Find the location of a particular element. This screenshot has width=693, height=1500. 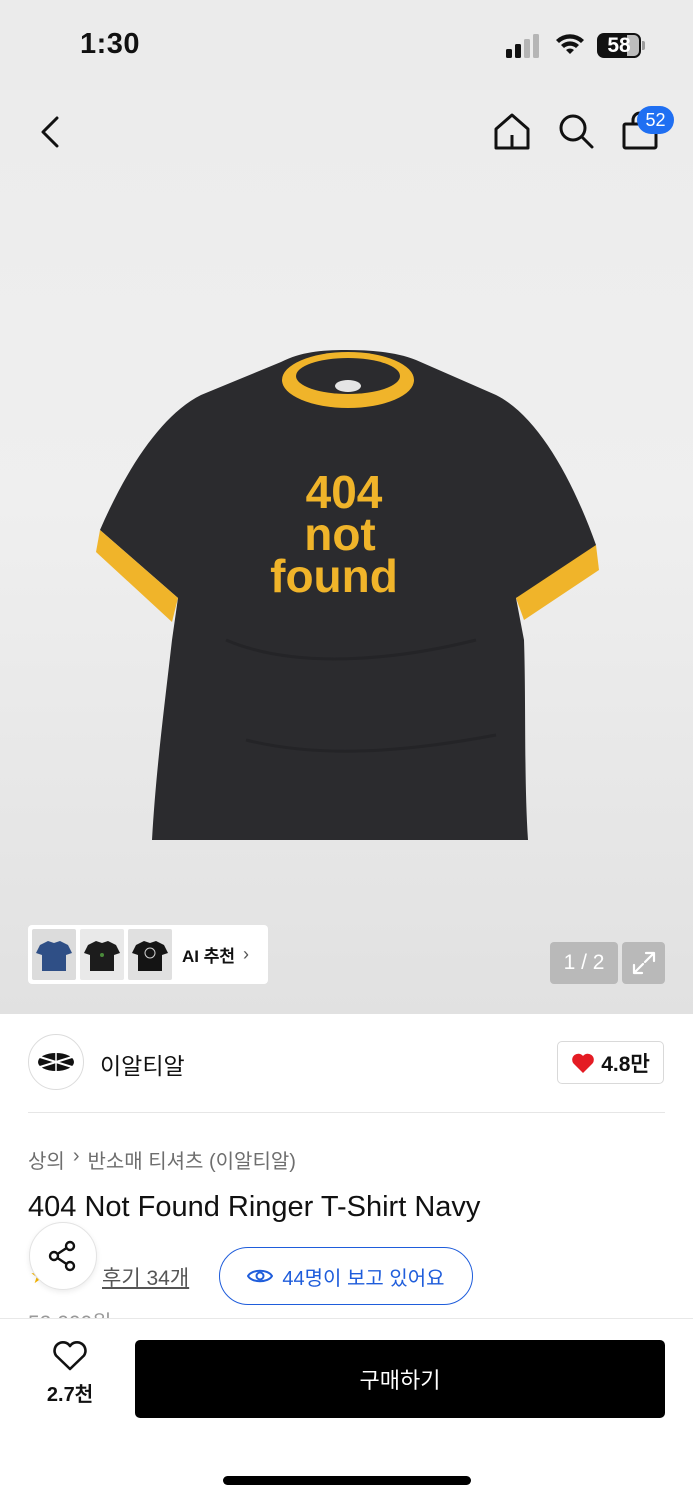

breadcrumb: 상의 › 반소매 티셔츠 (이알티알) is located at coordinates (162, 1159).